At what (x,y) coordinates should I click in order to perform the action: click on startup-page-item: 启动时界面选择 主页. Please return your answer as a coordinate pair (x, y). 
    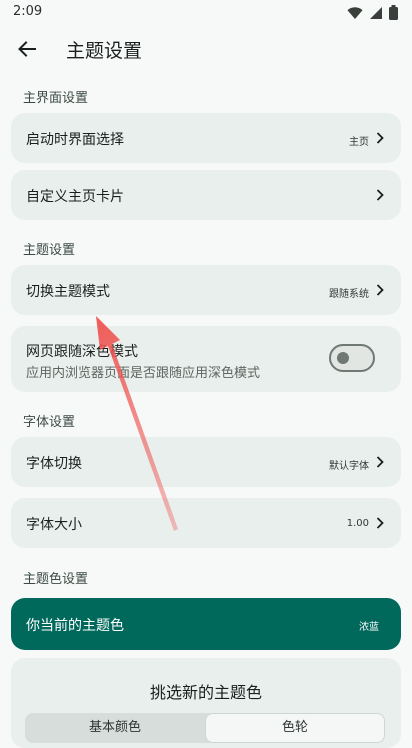
    Looking at the image, I should click on (206, 138).